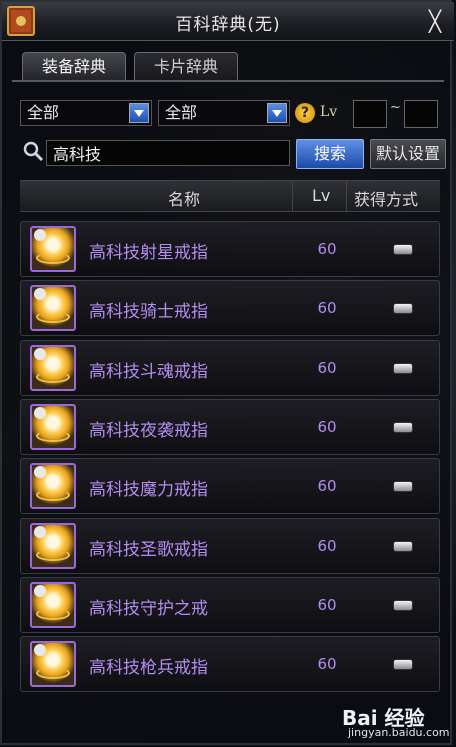  What do you see at coordinates (33, 151) in the screenshot?
I see `search-icon` at bounding box center [33, 151].